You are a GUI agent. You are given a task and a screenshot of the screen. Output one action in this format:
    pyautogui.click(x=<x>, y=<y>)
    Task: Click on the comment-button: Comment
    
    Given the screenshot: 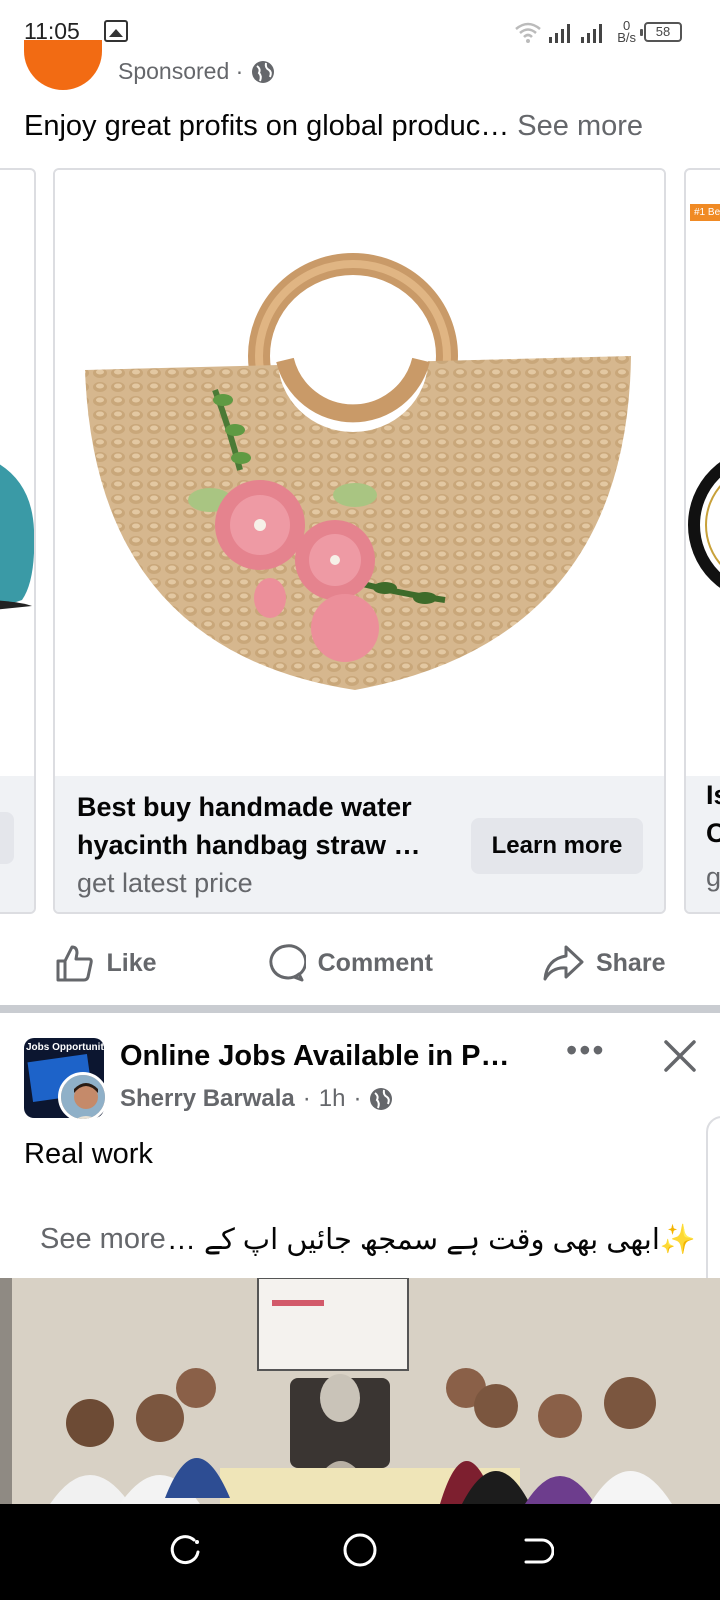 What is the action you would take?
    pyautogui.click(x=349, y=963)
    